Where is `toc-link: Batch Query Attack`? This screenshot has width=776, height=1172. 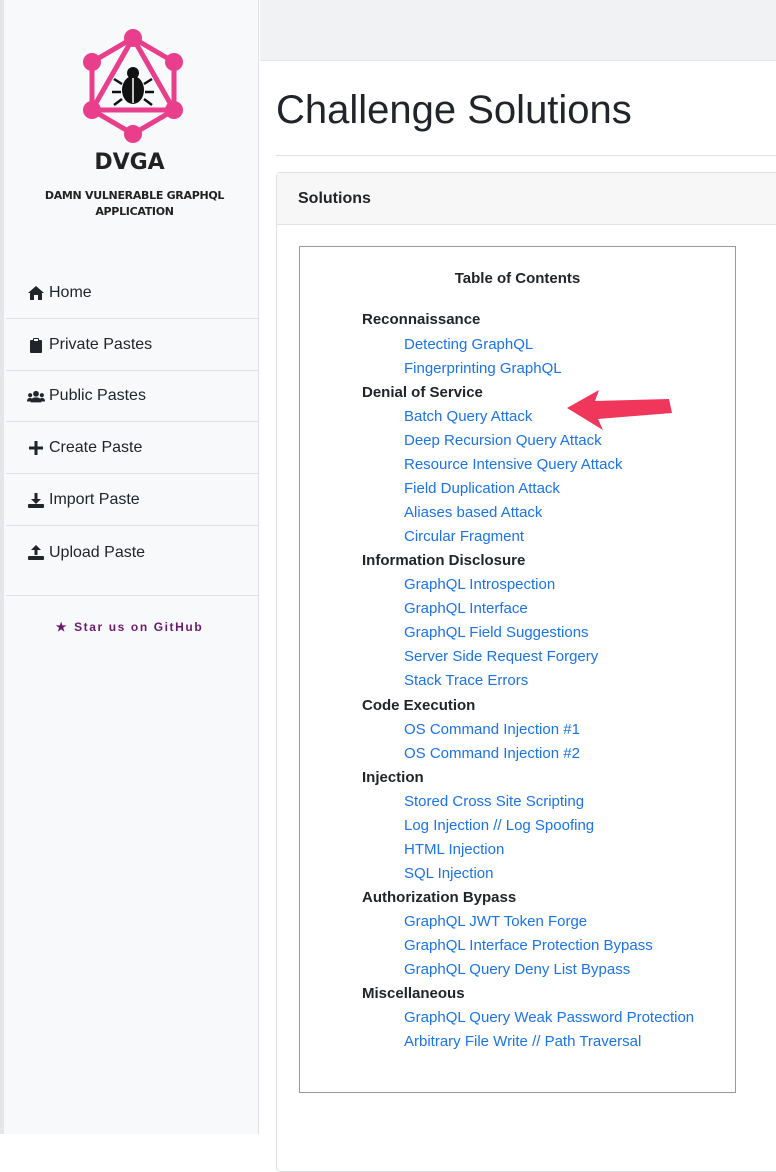 toc-link: Batch Query Attack is located at coordinates (468, 416).